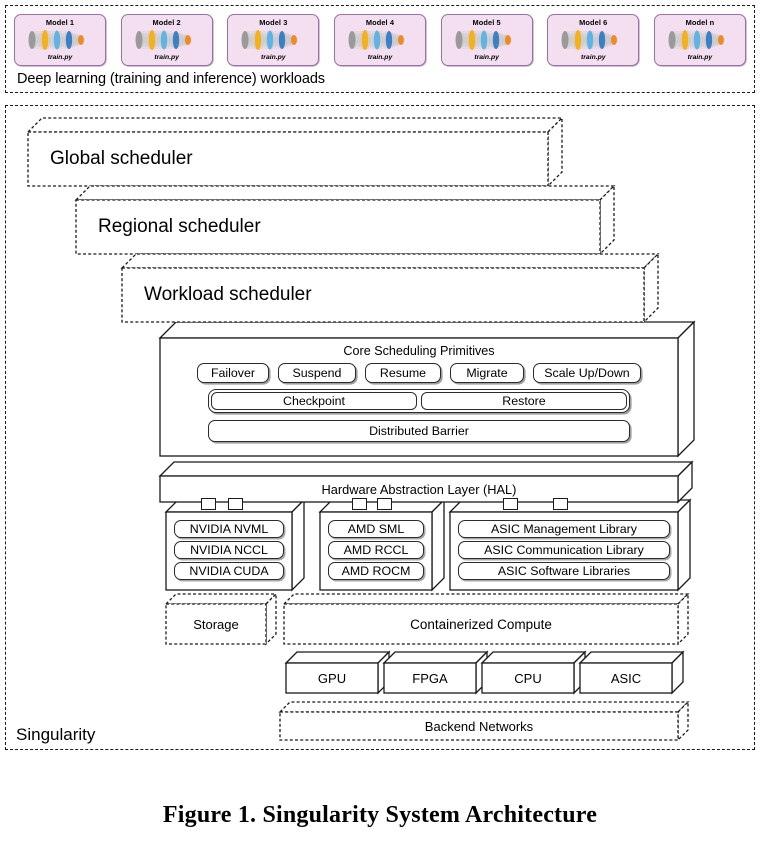 This screenshot has width=760, height=847. I want to click on model-card: Model 2 train.py, so click(166, 40).